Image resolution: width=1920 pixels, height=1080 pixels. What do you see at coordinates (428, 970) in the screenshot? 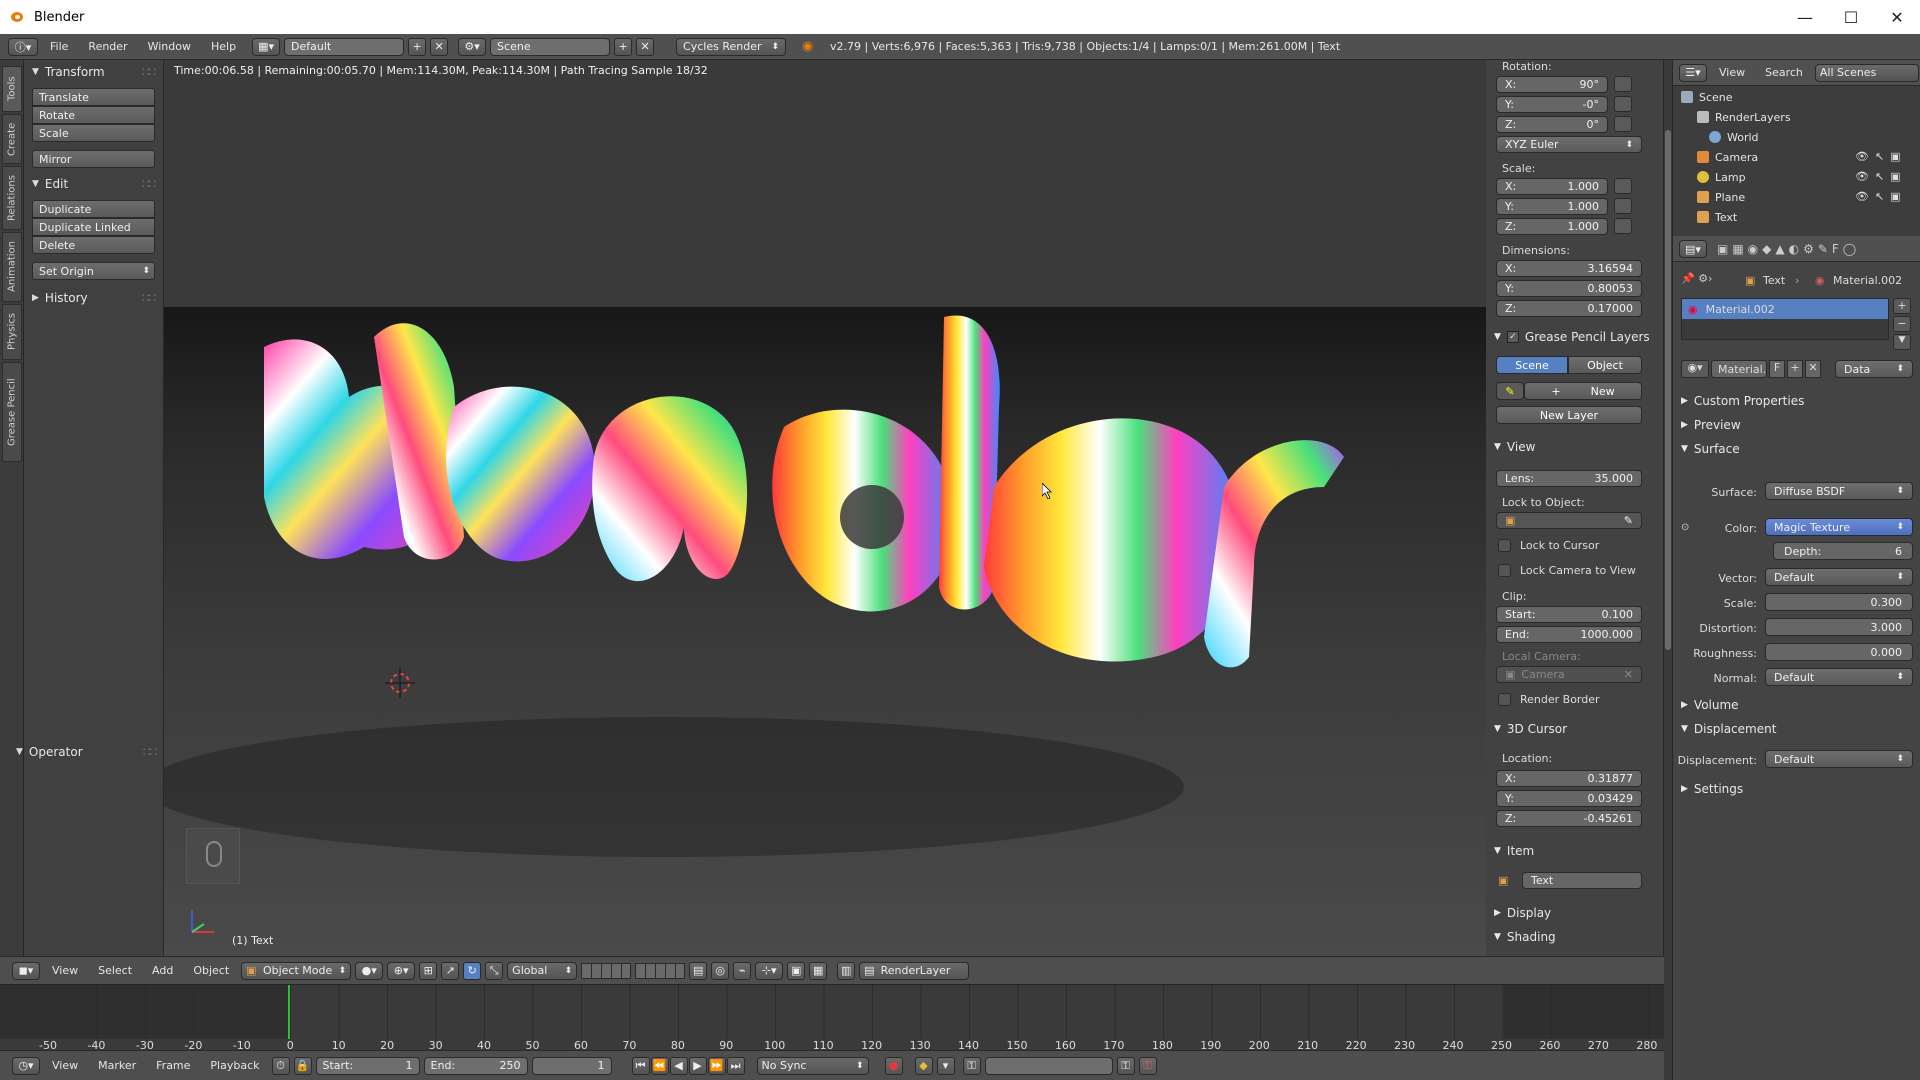
I see `manipulator-icon: ⊞` at bounding box center [428, 970].